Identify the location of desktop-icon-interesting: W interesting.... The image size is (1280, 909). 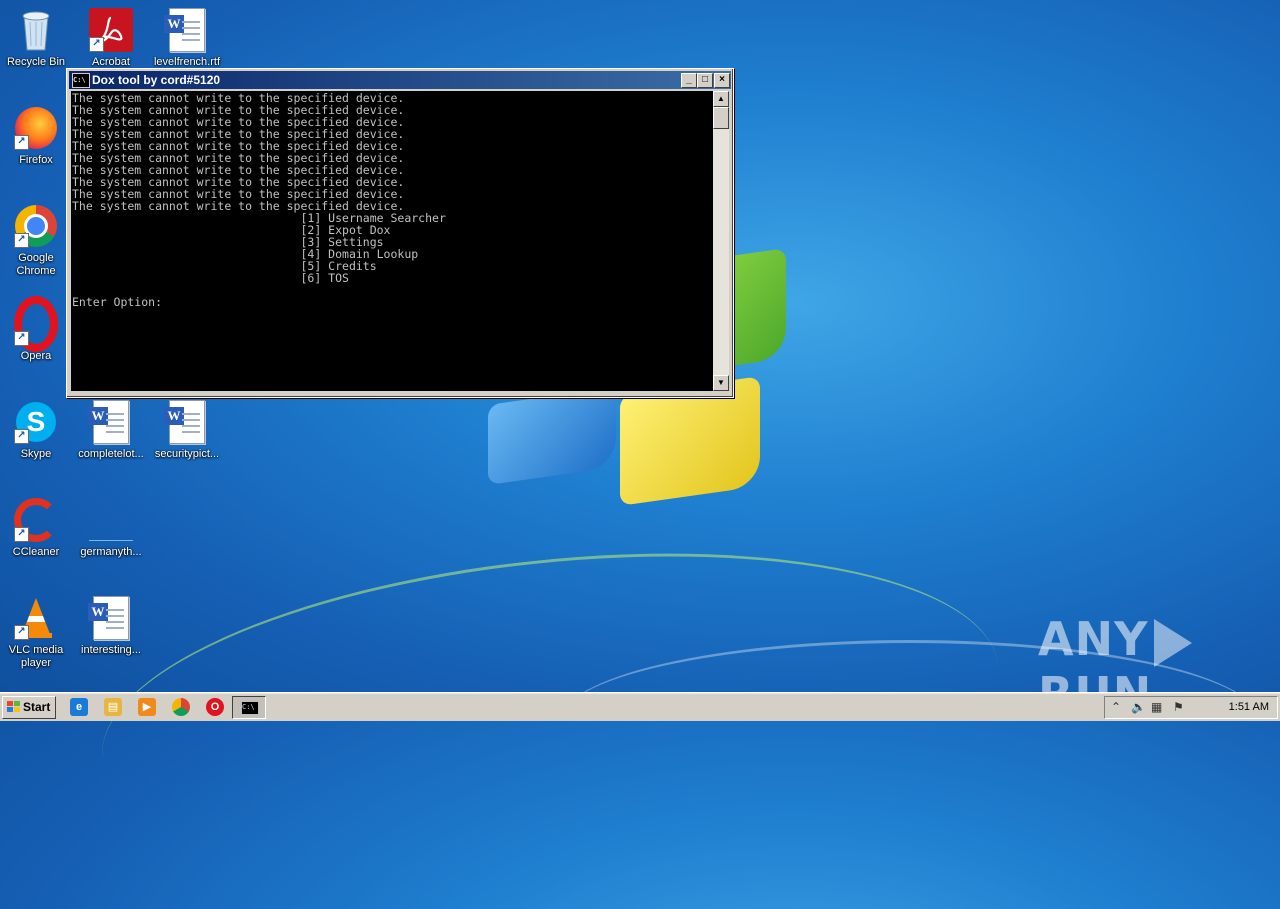
(111, 626).